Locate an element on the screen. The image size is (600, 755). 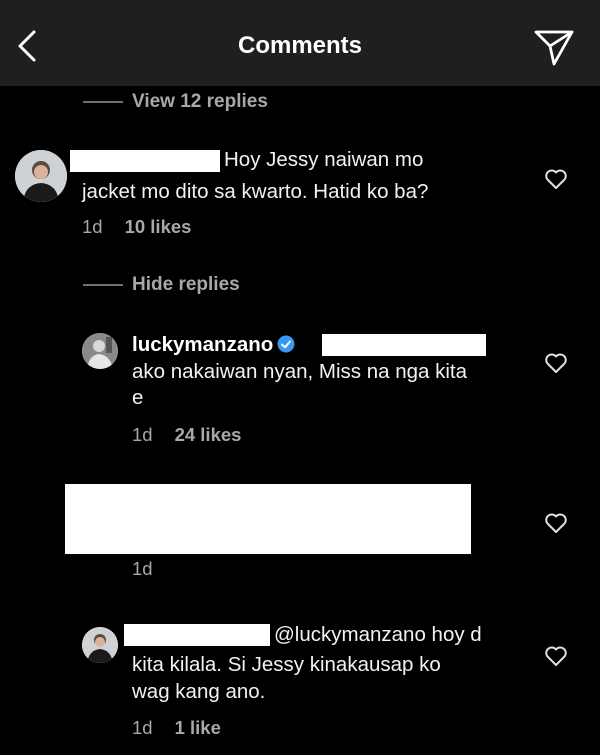
comment-text-line: e is located at coordinates (138, 397).